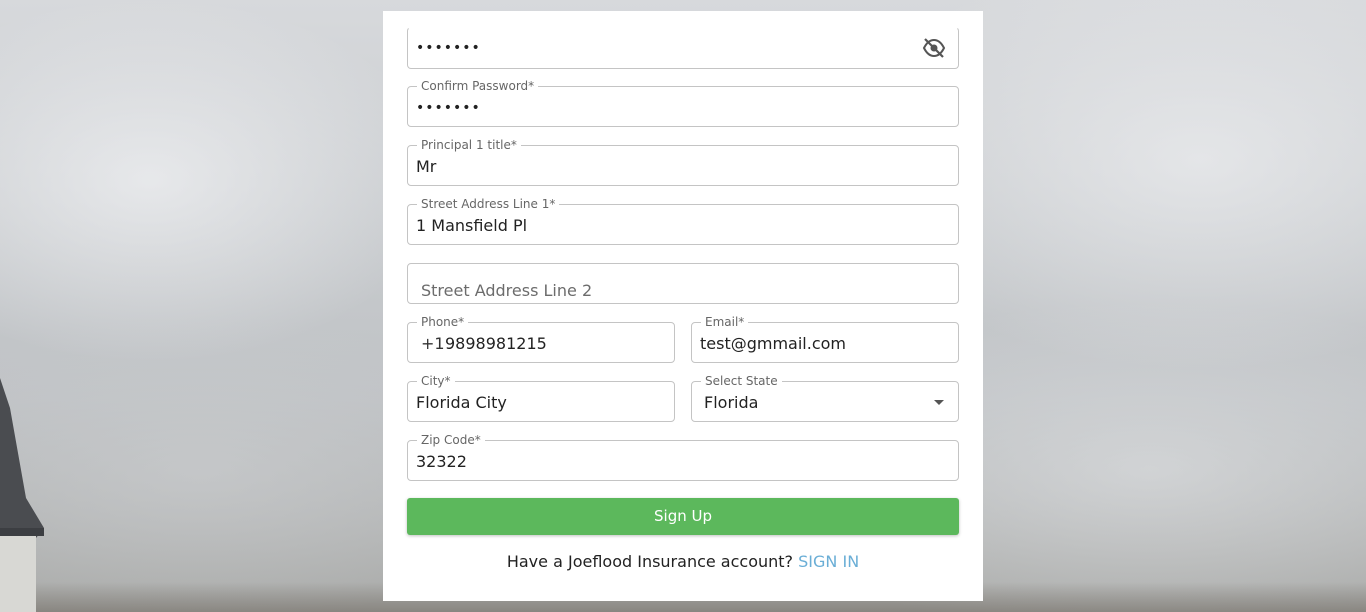  I want to click on city-field: City* Florida City, so click(541, 397).